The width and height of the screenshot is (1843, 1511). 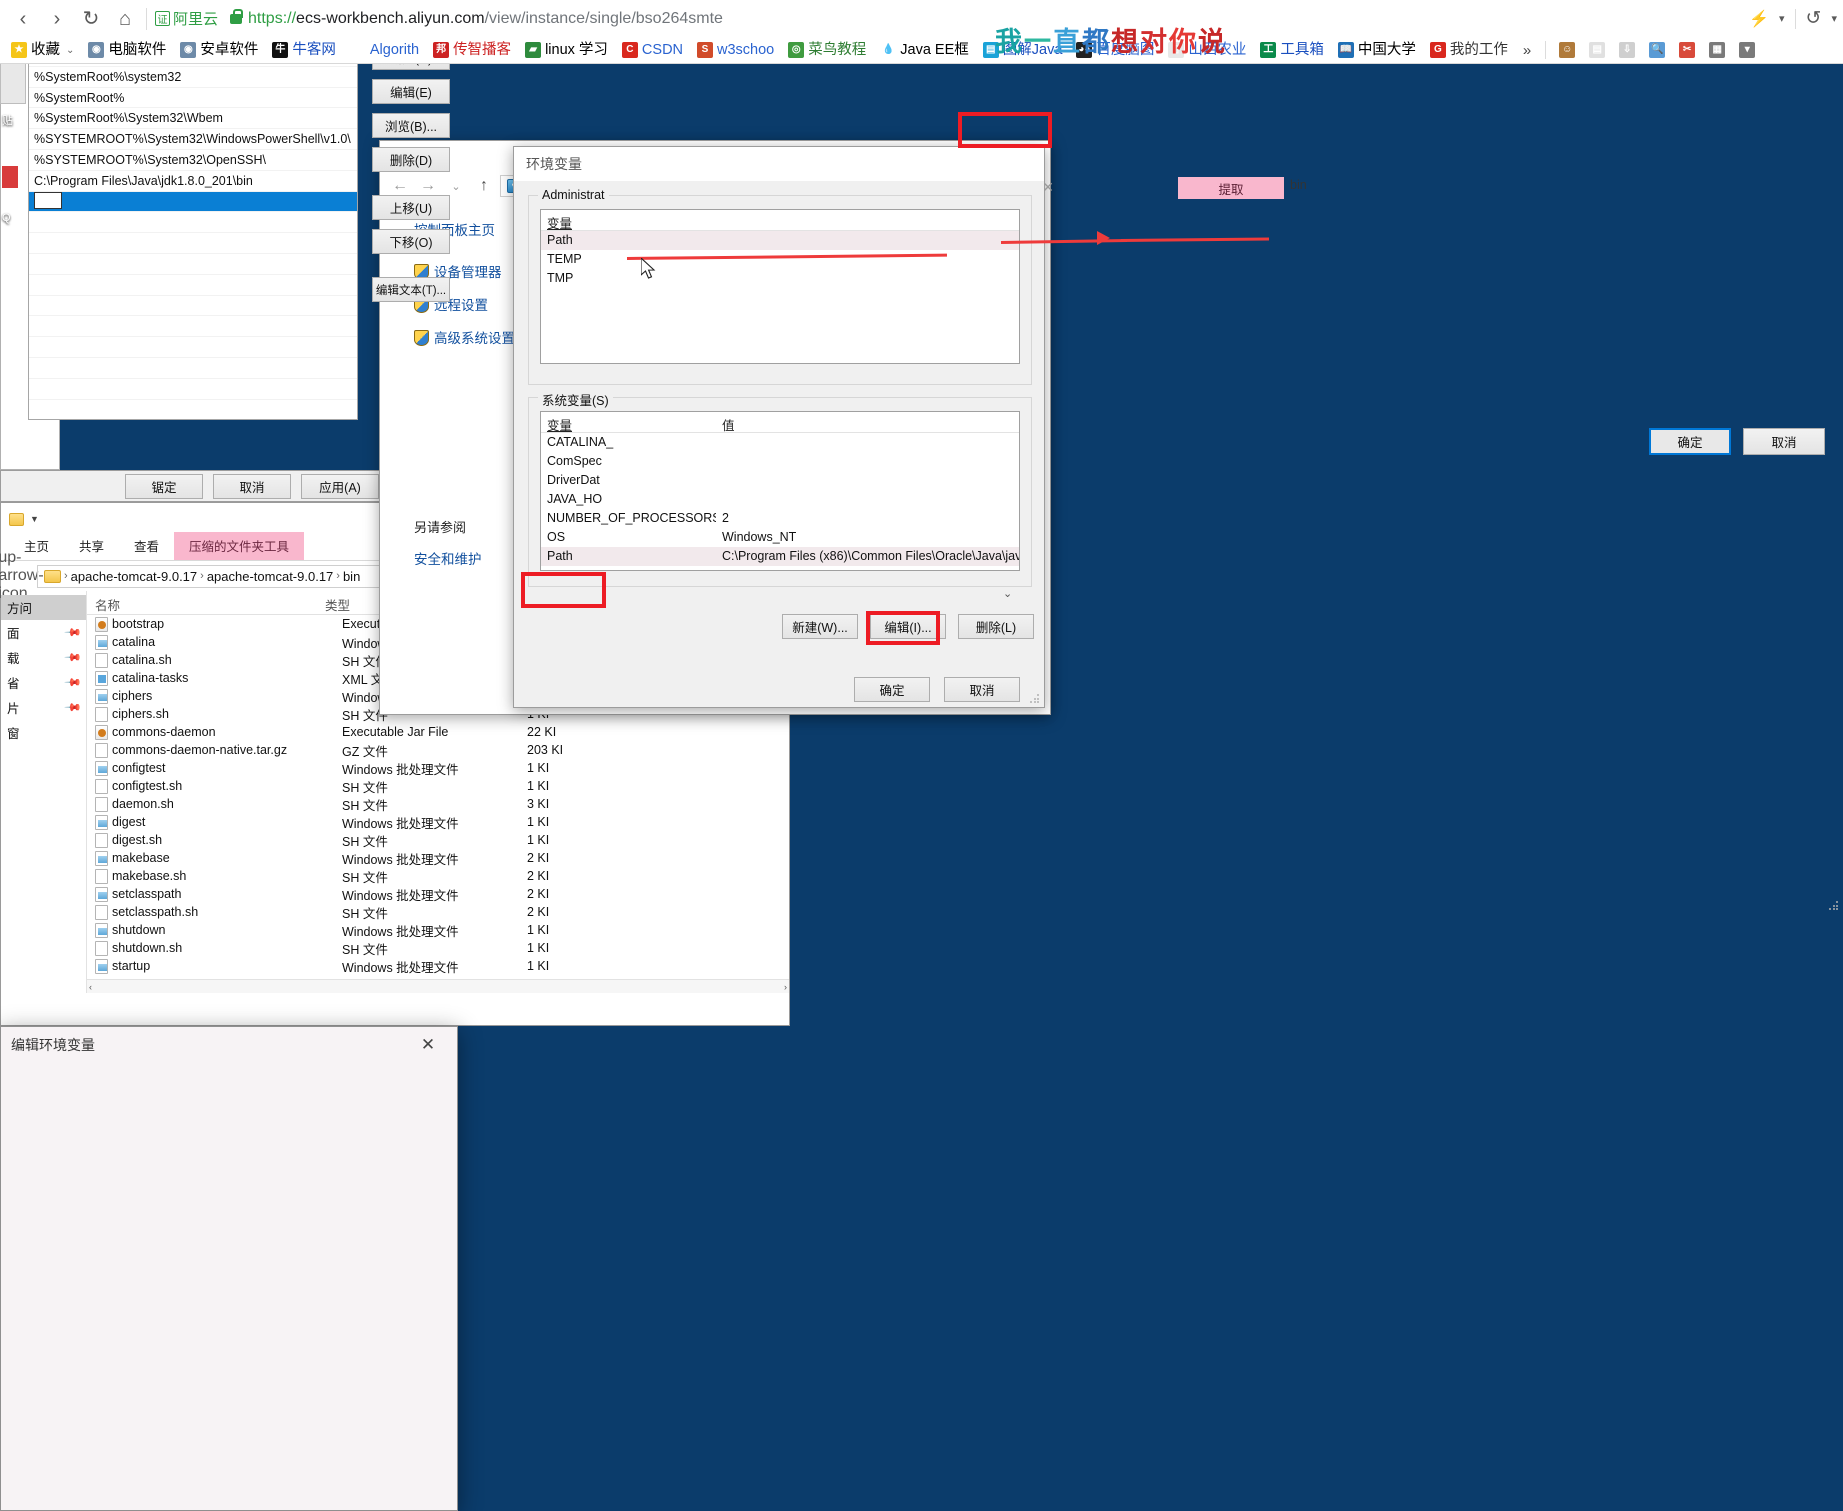 I want to click on watermark-text: 我一直都想对你说, so click(x=1111, y=42).